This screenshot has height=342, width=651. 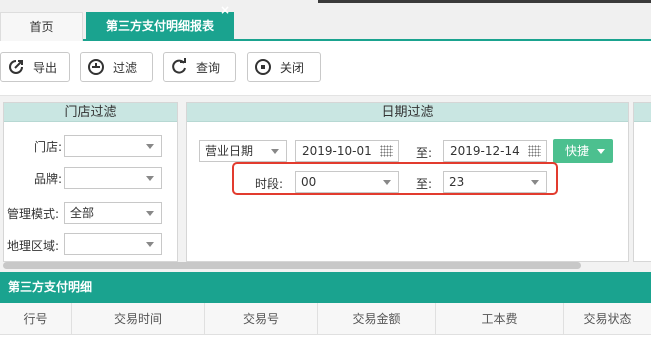 I want to click on stop-icon, so click(x=263, y=67).